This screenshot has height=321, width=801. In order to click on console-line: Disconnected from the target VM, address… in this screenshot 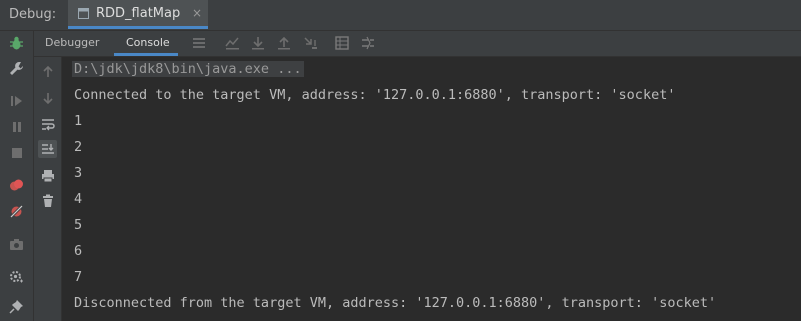, I will do `click(395, 303)`.